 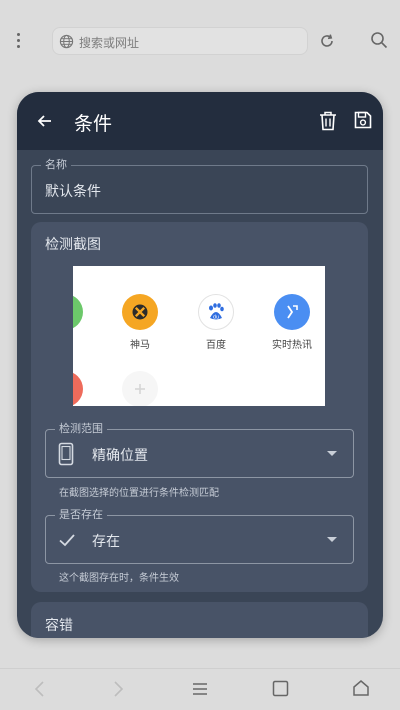 I want to click on back-arrow-icon, so click(x=45, y=121).